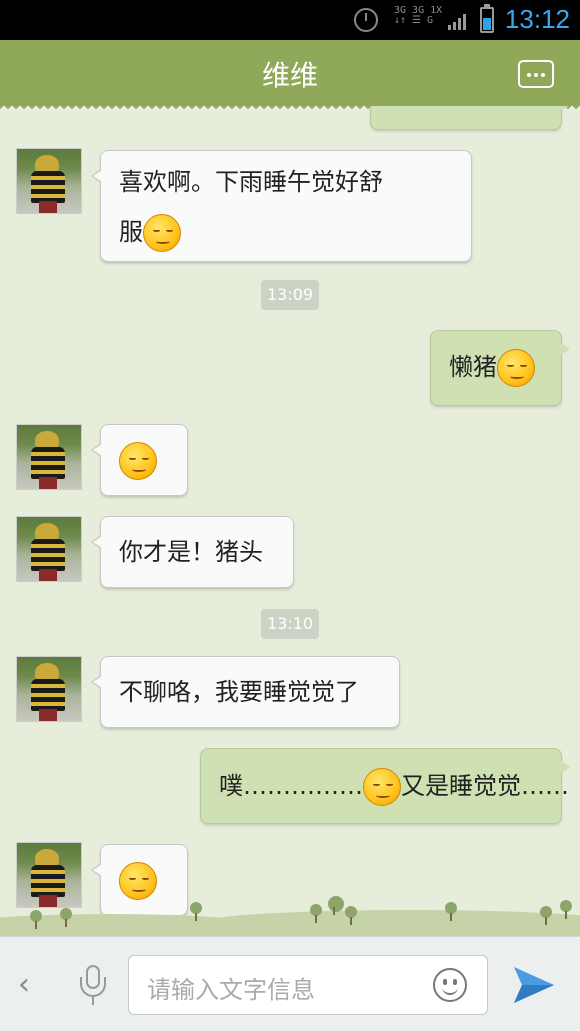 Image resolution: width=580 pixels, height=1031 pixels. Describe the element at coordinates (473, 367) in the screenshot. I see `message-text: 懒猪` at that location.